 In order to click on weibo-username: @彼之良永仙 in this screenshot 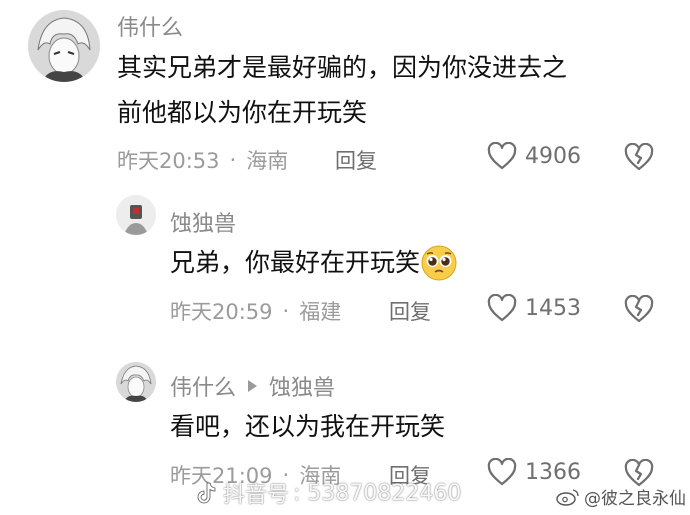, I will do `click(635, 499)`.